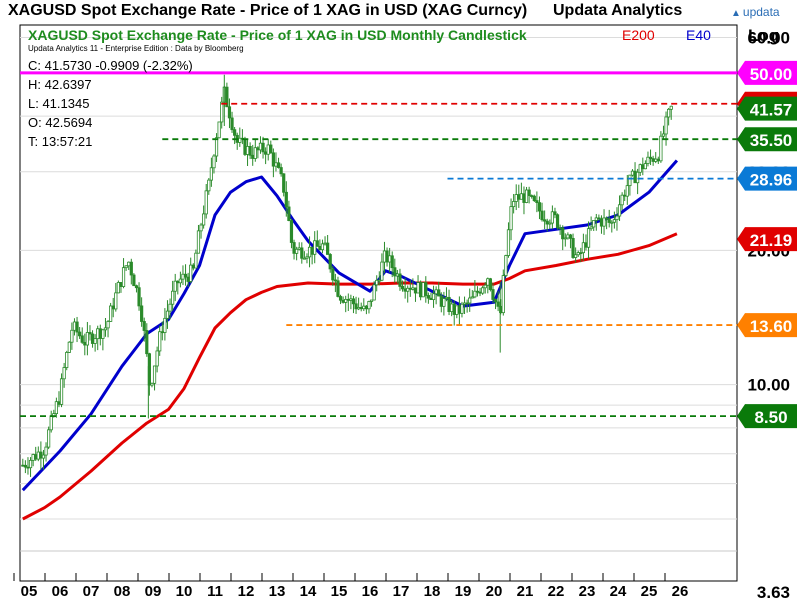 The width and height of the screenshot is (800, 600). Describe the element at coordinates (556, 591) in the screenshot. I see `time-tick-label: 22` at that location.